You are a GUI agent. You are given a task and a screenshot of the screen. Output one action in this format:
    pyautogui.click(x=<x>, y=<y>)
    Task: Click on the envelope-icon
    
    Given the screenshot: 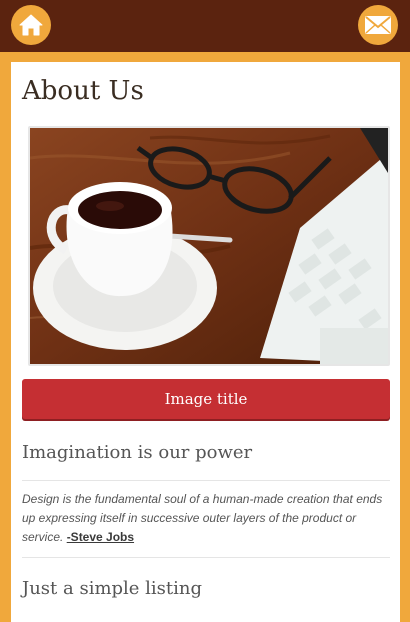 What is the action you would take?
    pyautogui.click(x=378, y=25)
    